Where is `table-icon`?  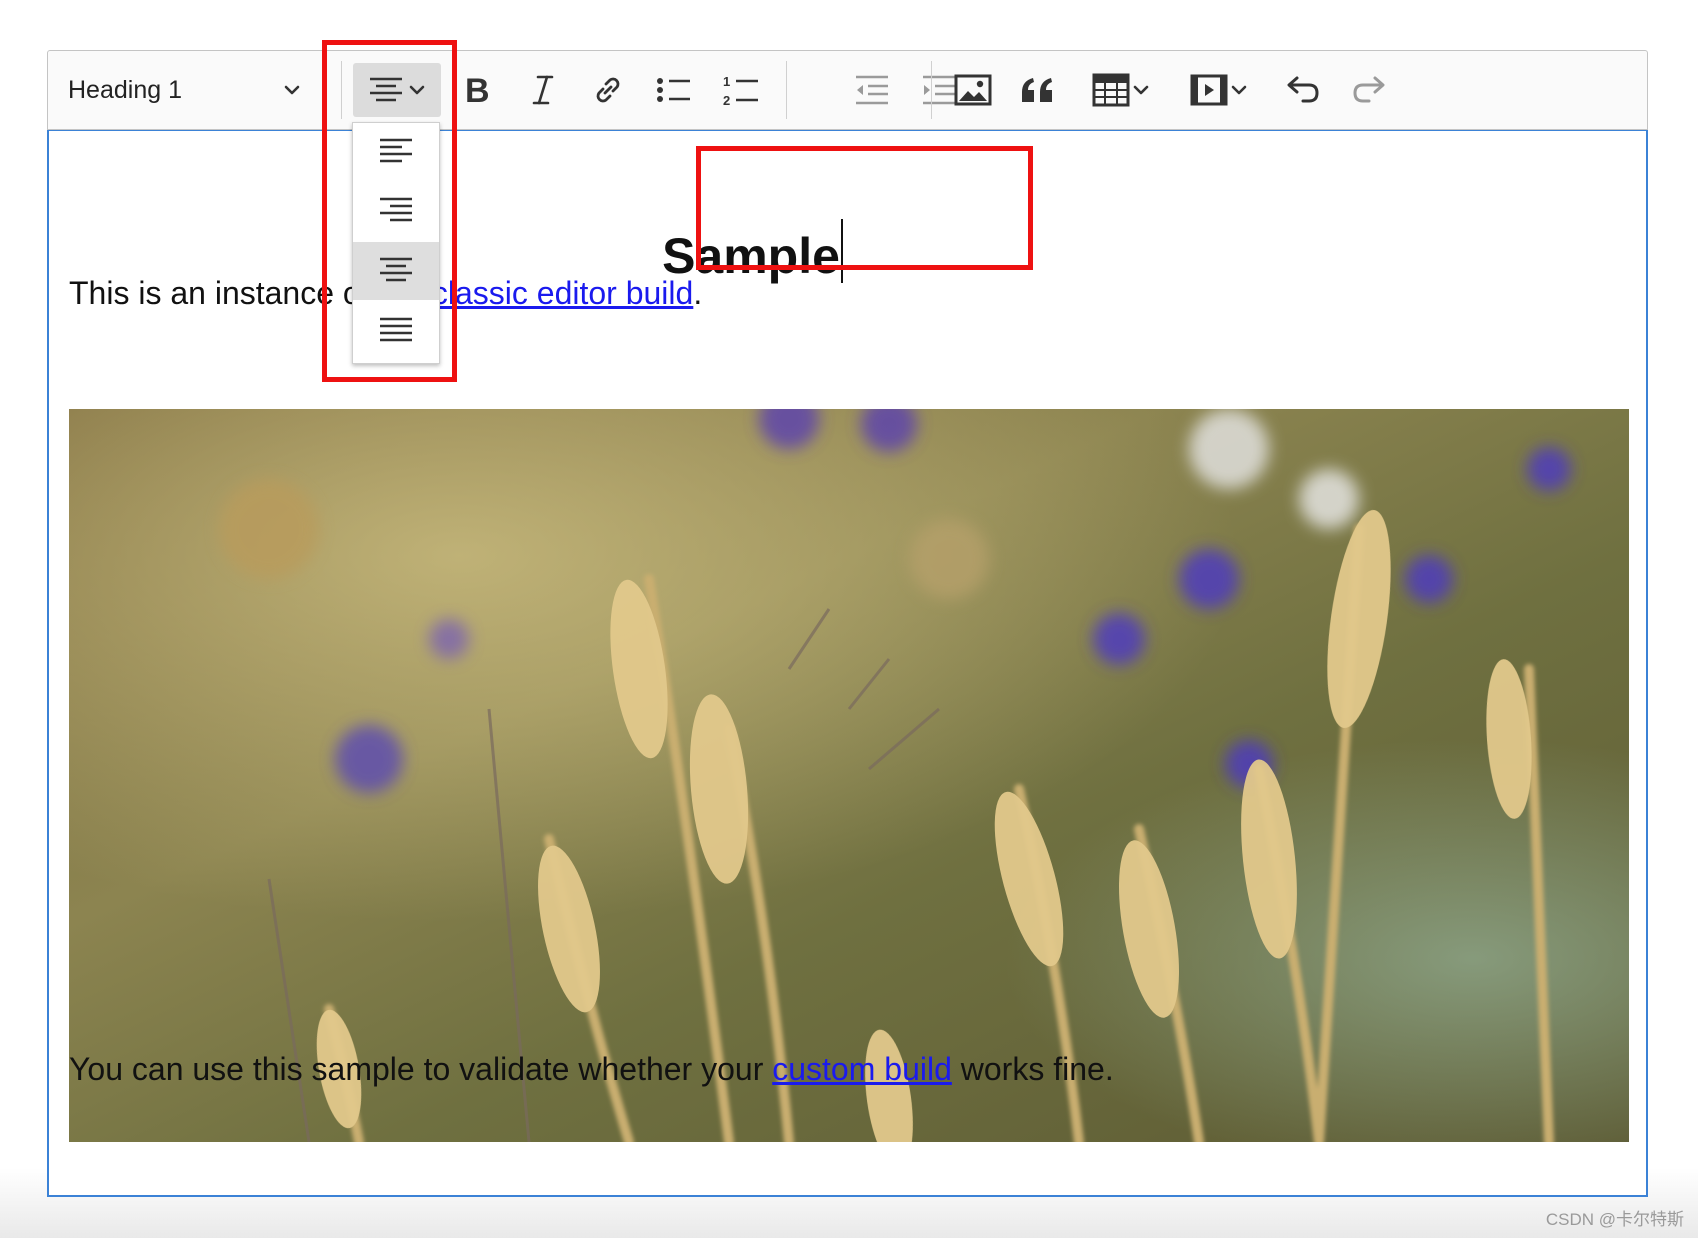
table-icon is located at coordinates (1111, 90).